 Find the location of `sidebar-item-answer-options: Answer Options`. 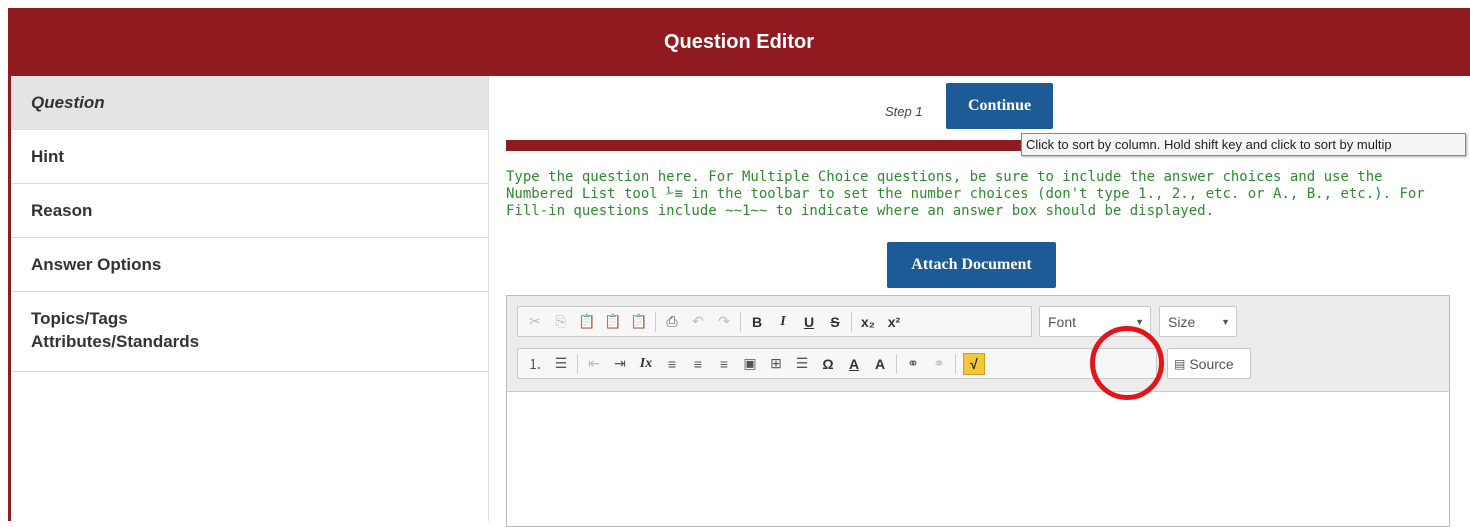

sidebar-item-answer-options: Answer Options is located at coordinates (249, 265).